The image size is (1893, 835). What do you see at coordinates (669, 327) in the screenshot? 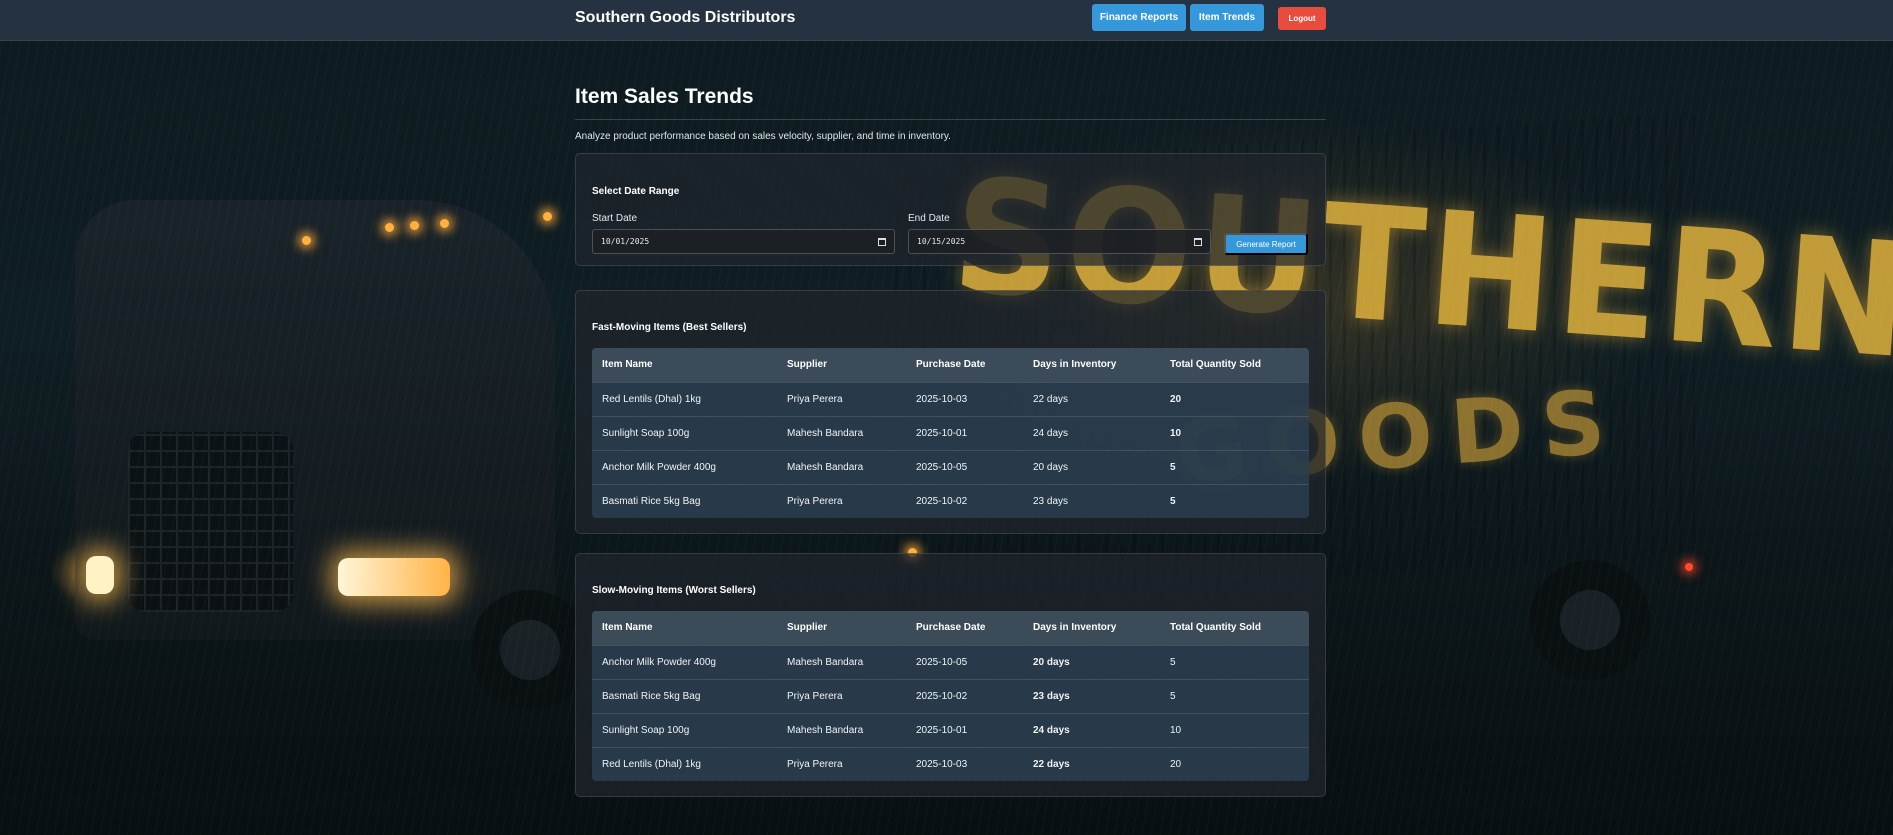
I see `fast-moving-title: Fast-Moving Items (Best Sellers)` at bounding box center [669, 327].